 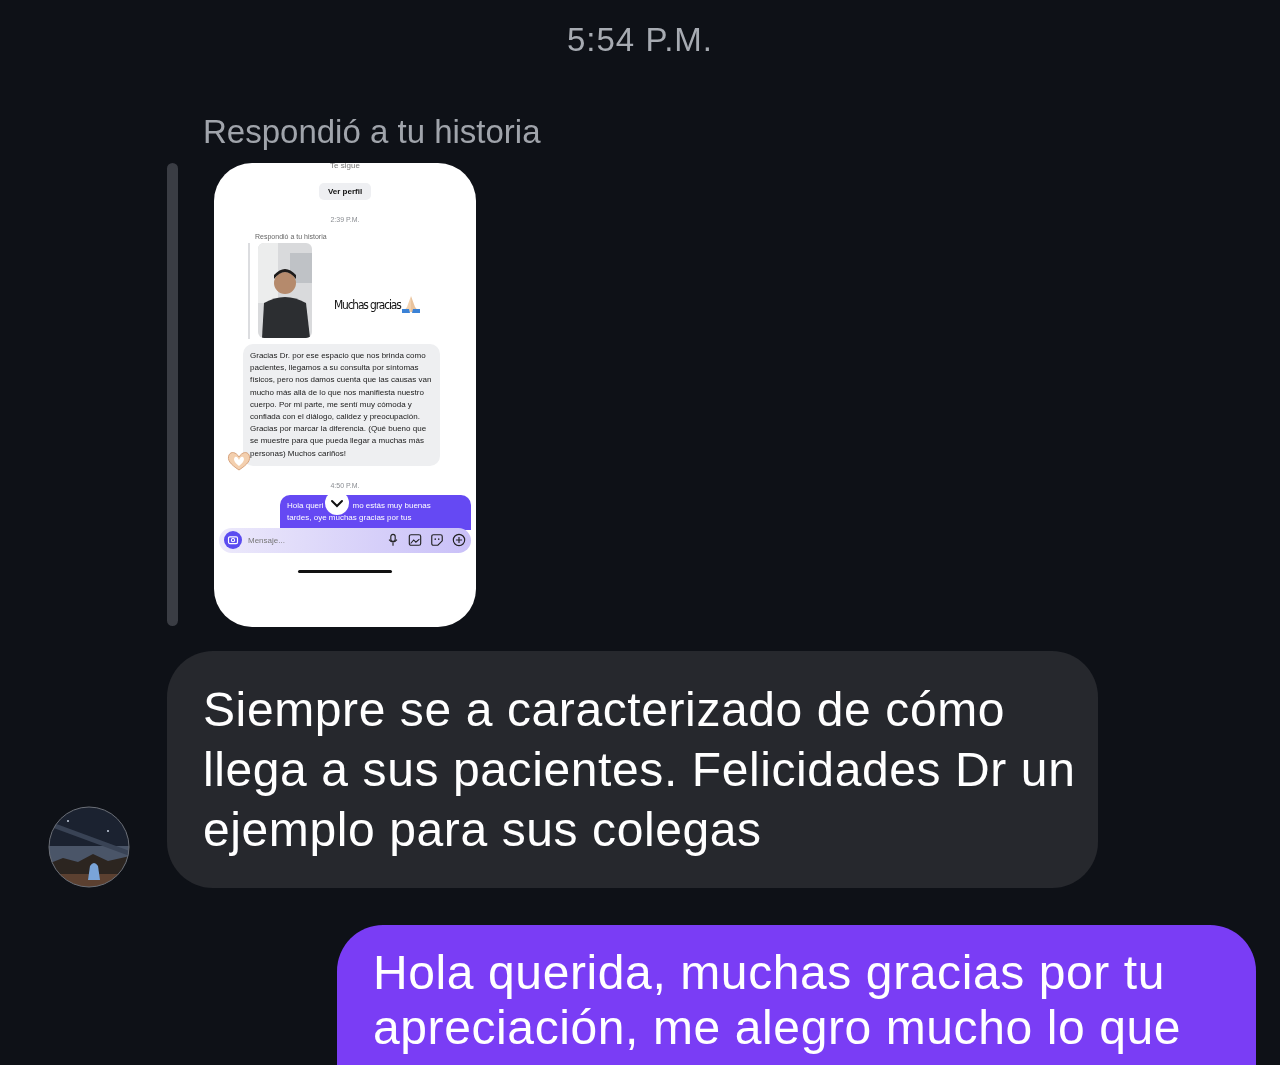 What do you see at coordinates (393, 540) in the screenshot?
I see `microphone-icon` at bounding box center [393, 540].